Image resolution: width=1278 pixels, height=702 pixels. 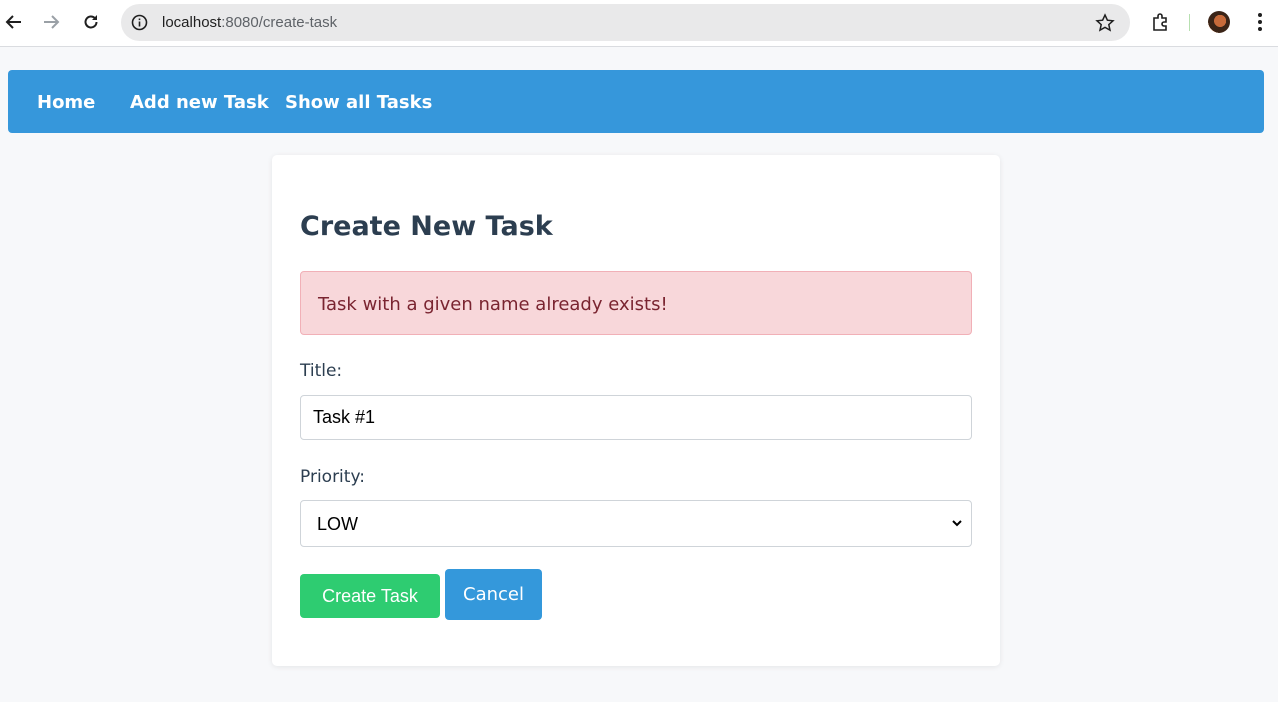 I want to click on toolbar-divider, so click(x=1189, y=22).